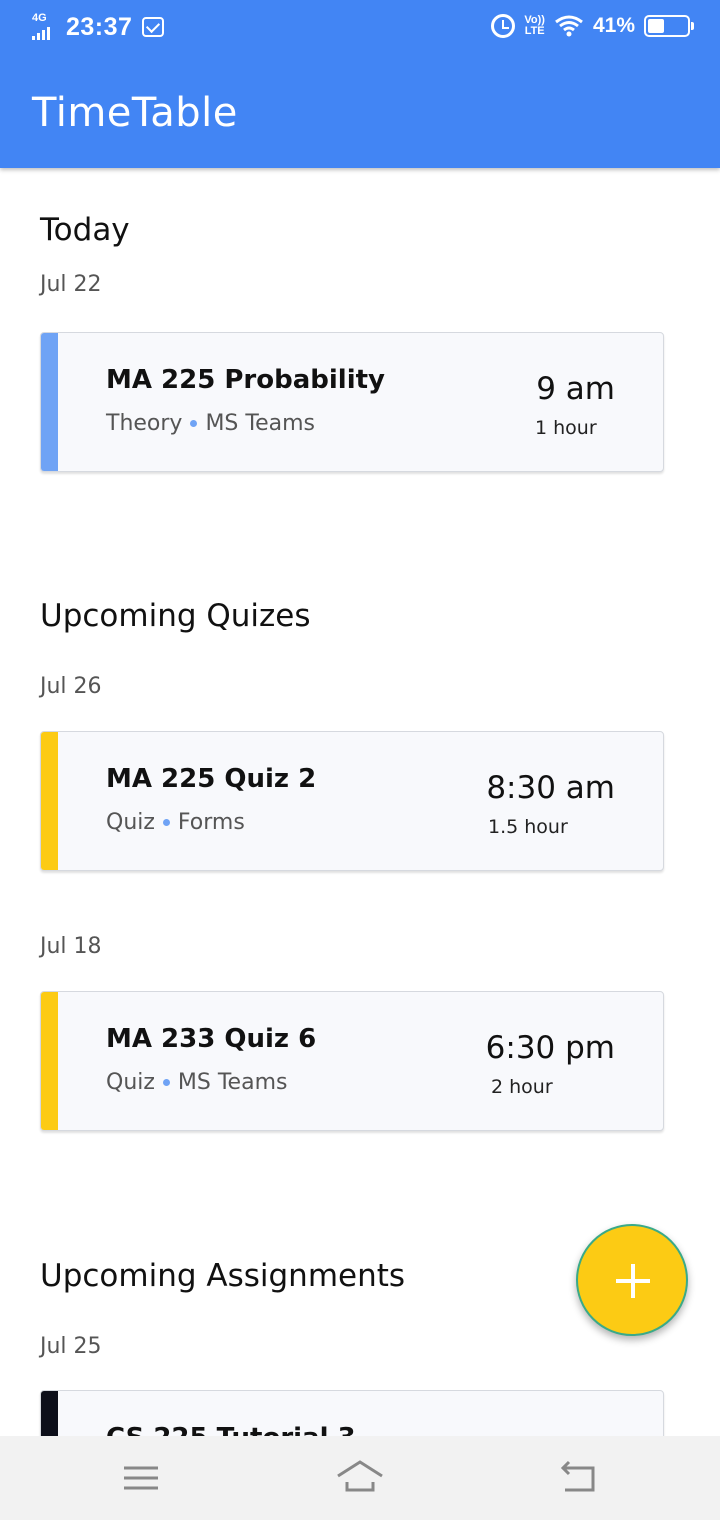  I want to click on section-title-today: Today, so click(85, 230).